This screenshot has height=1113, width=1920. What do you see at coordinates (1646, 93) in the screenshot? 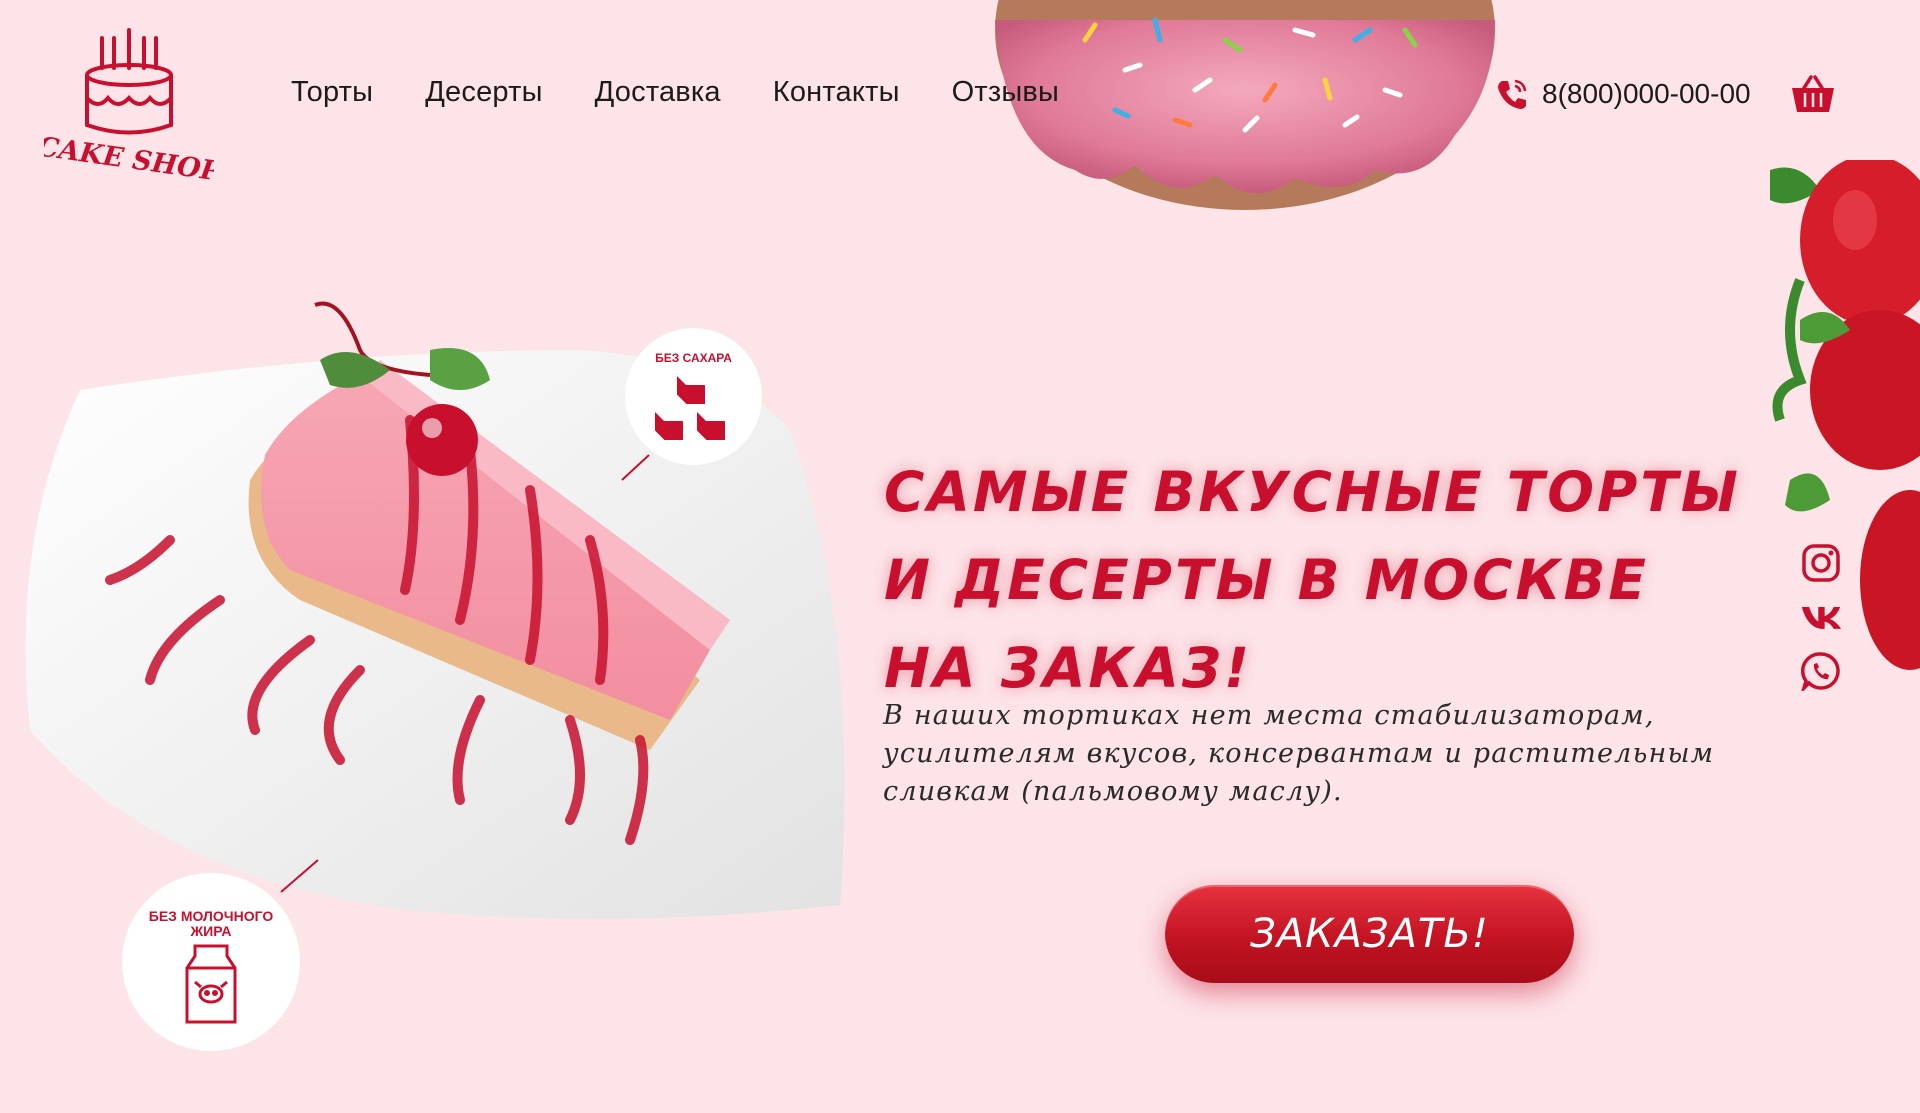
I see `phone-number: 8(800)000-00-00` at bounding box center [1646, 93].